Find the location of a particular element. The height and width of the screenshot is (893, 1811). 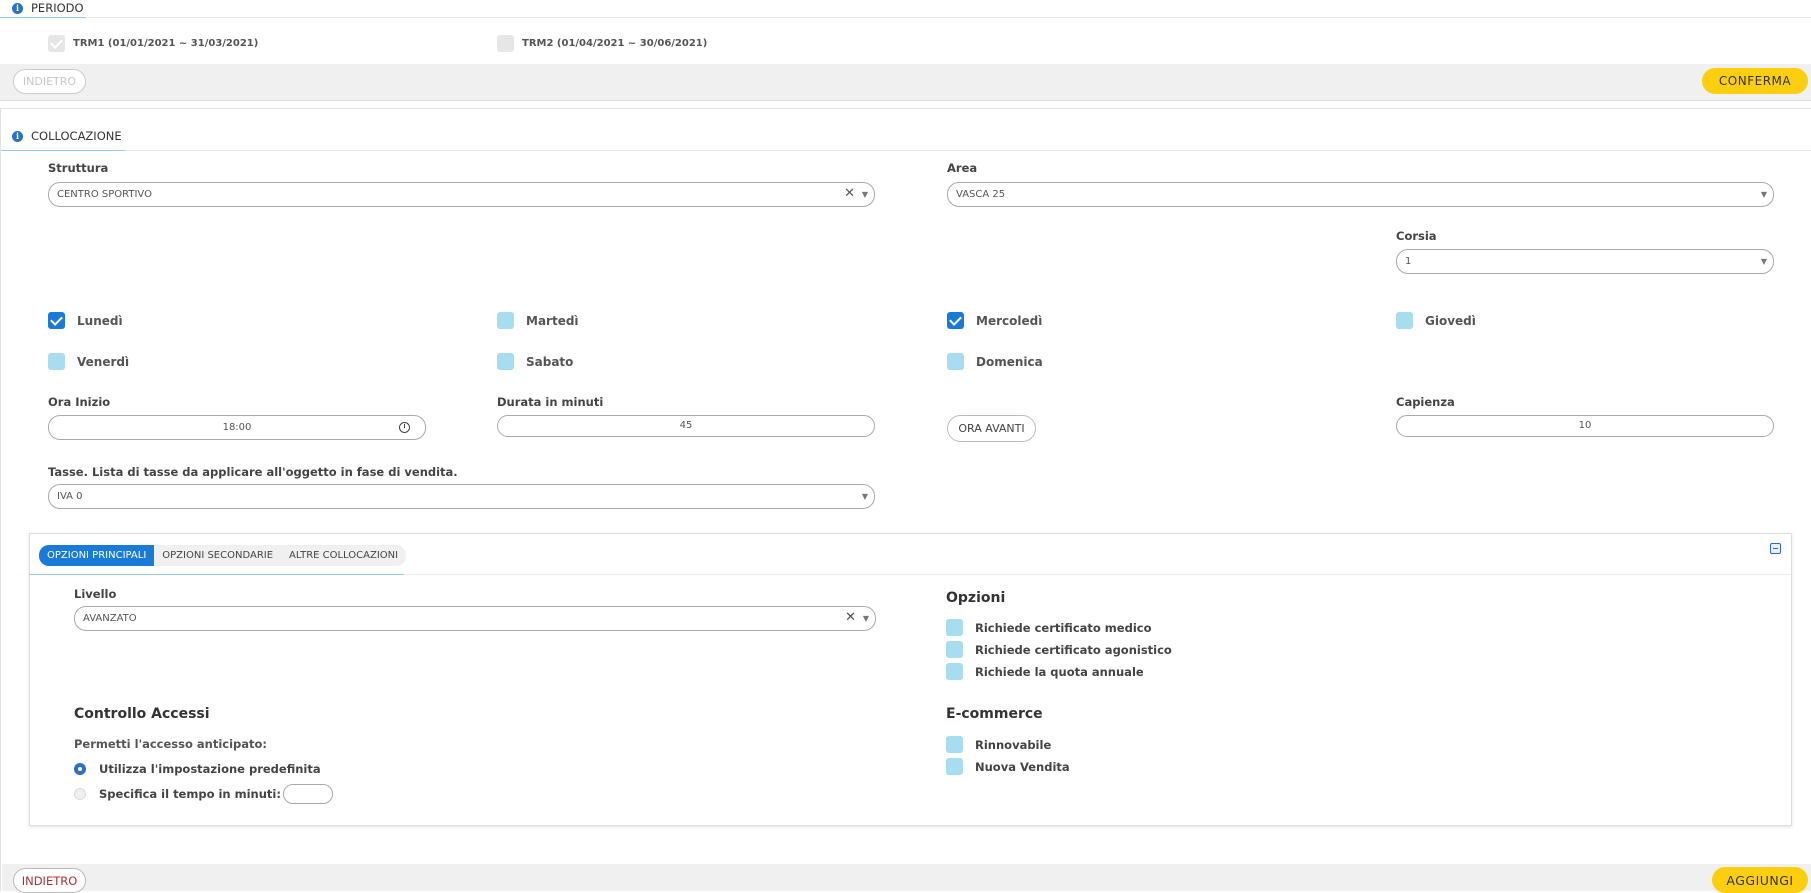

martedi-label: Martedì is located at coordinates (552, 320).